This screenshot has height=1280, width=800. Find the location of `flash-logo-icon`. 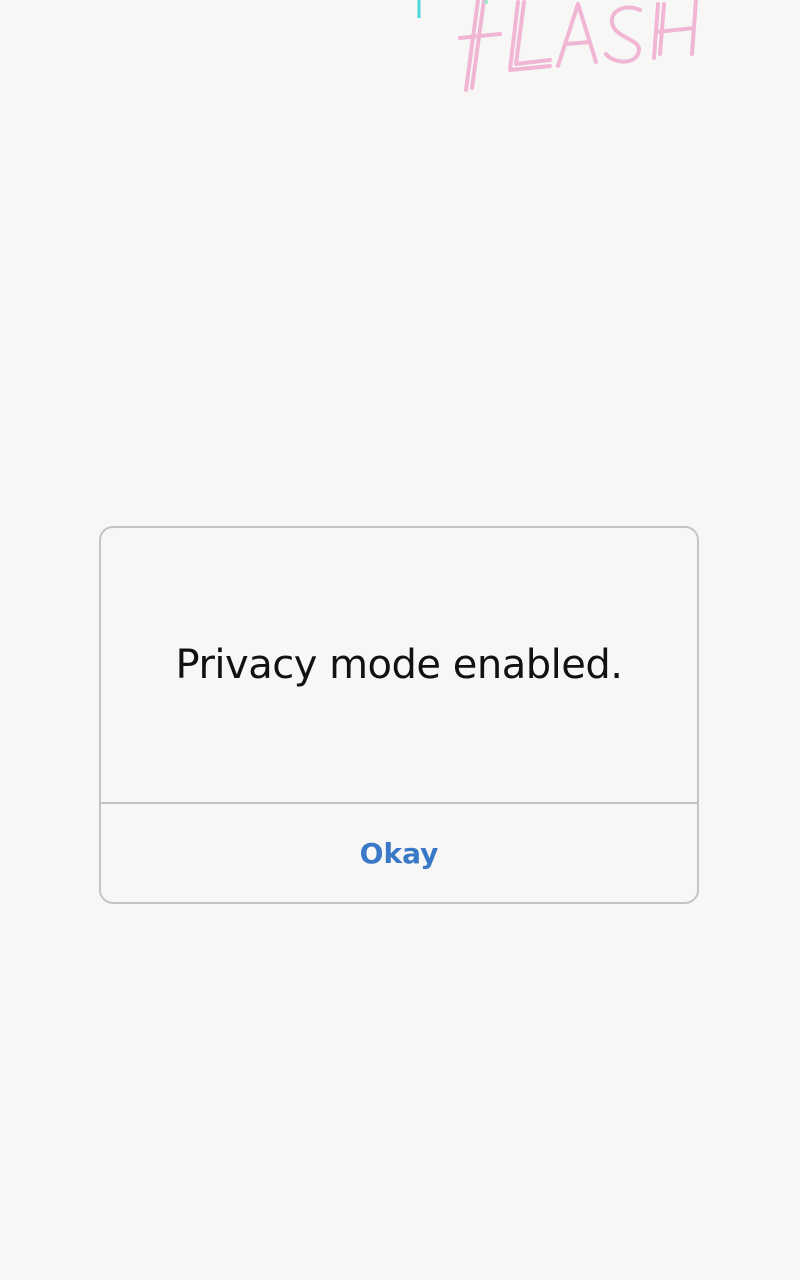

flash-logo-icon is located at coordinates (557, 46).